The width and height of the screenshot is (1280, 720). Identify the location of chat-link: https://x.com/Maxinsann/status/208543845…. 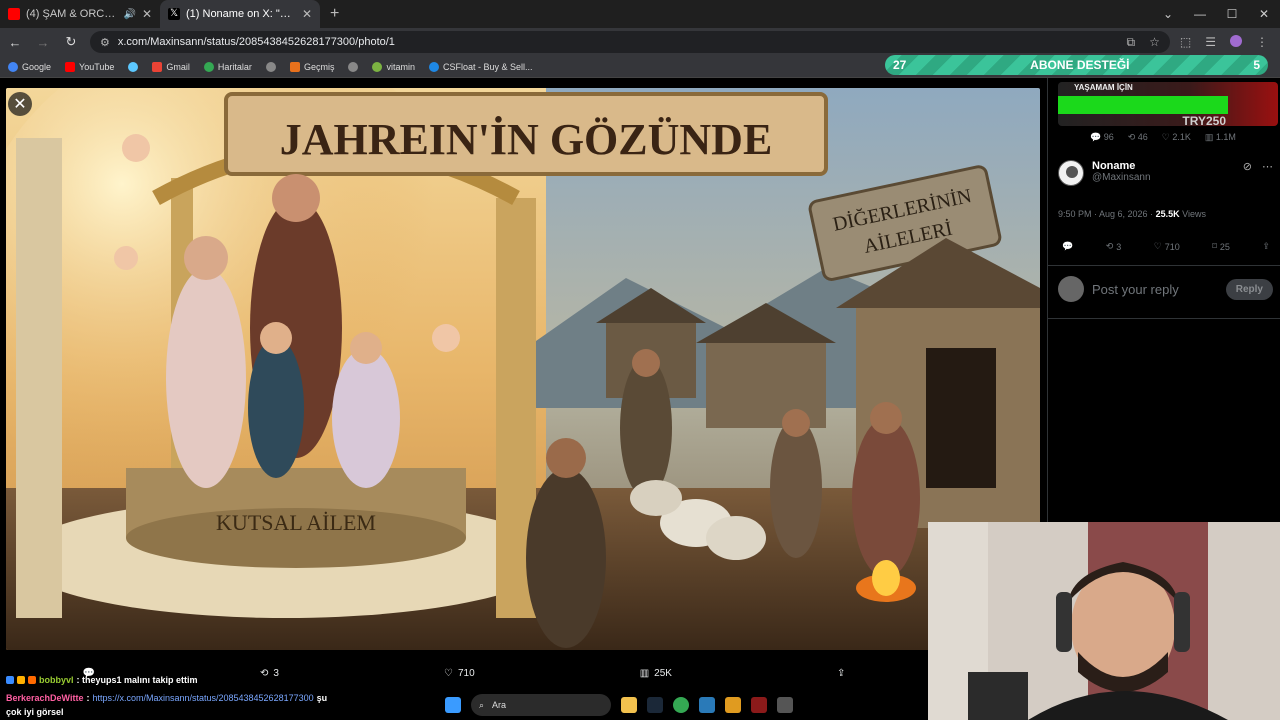
(202, 698).